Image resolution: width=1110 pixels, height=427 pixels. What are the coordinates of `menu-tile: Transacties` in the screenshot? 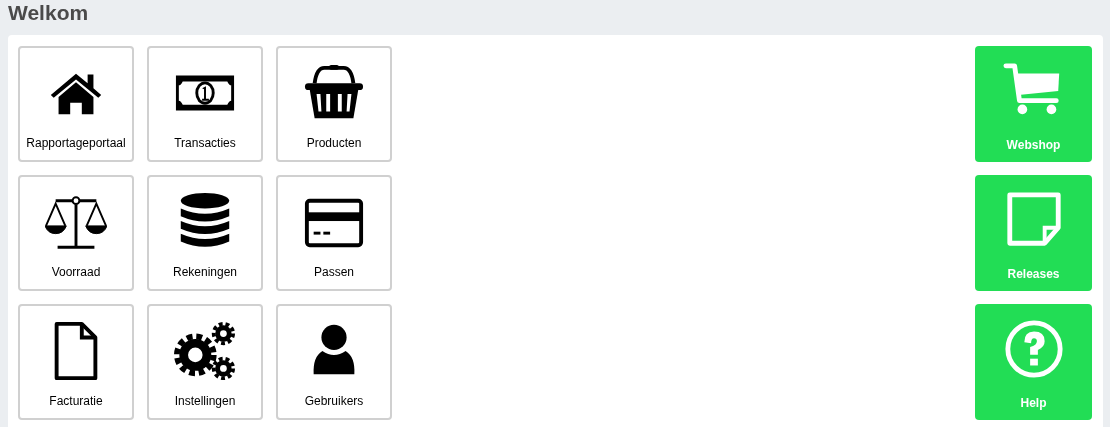 It's located at (205, 104).